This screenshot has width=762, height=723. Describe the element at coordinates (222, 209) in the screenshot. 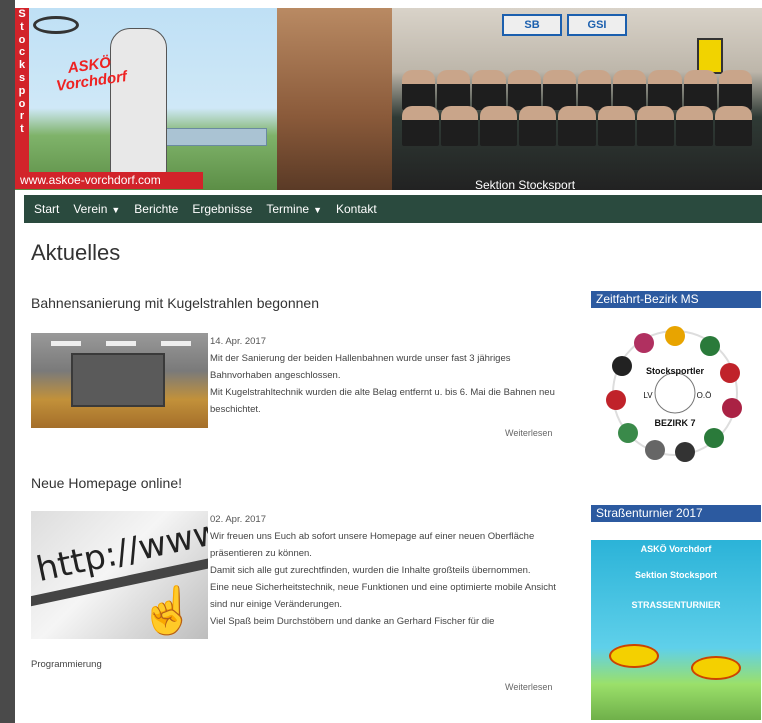

I see `nav-item-ergebnisse: Ergebnisse` at that location.